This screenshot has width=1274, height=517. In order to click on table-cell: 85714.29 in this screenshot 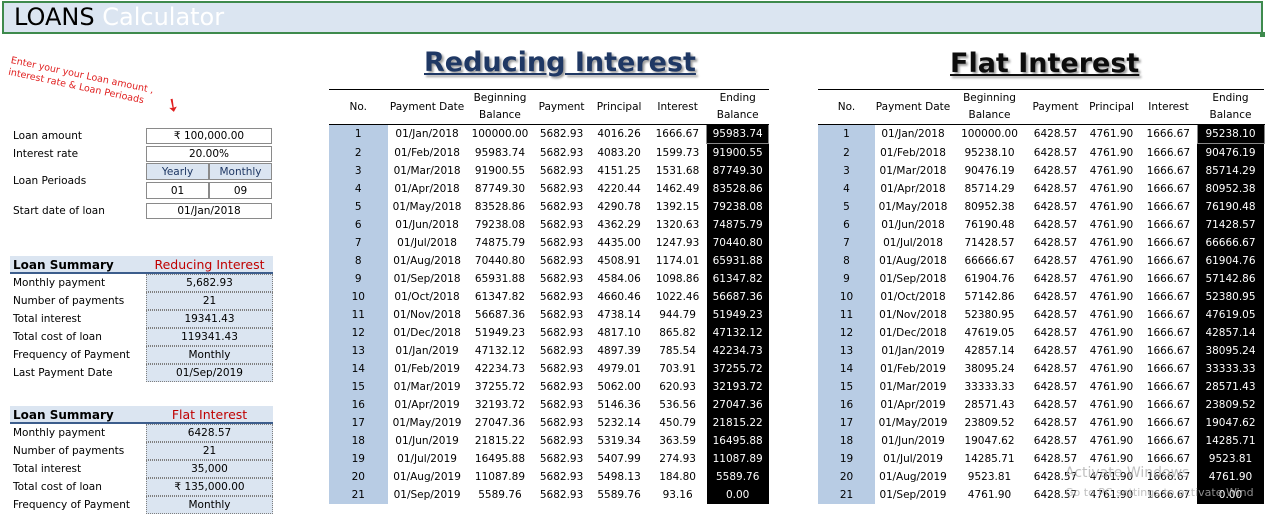, I will do `click(989, 189)`.